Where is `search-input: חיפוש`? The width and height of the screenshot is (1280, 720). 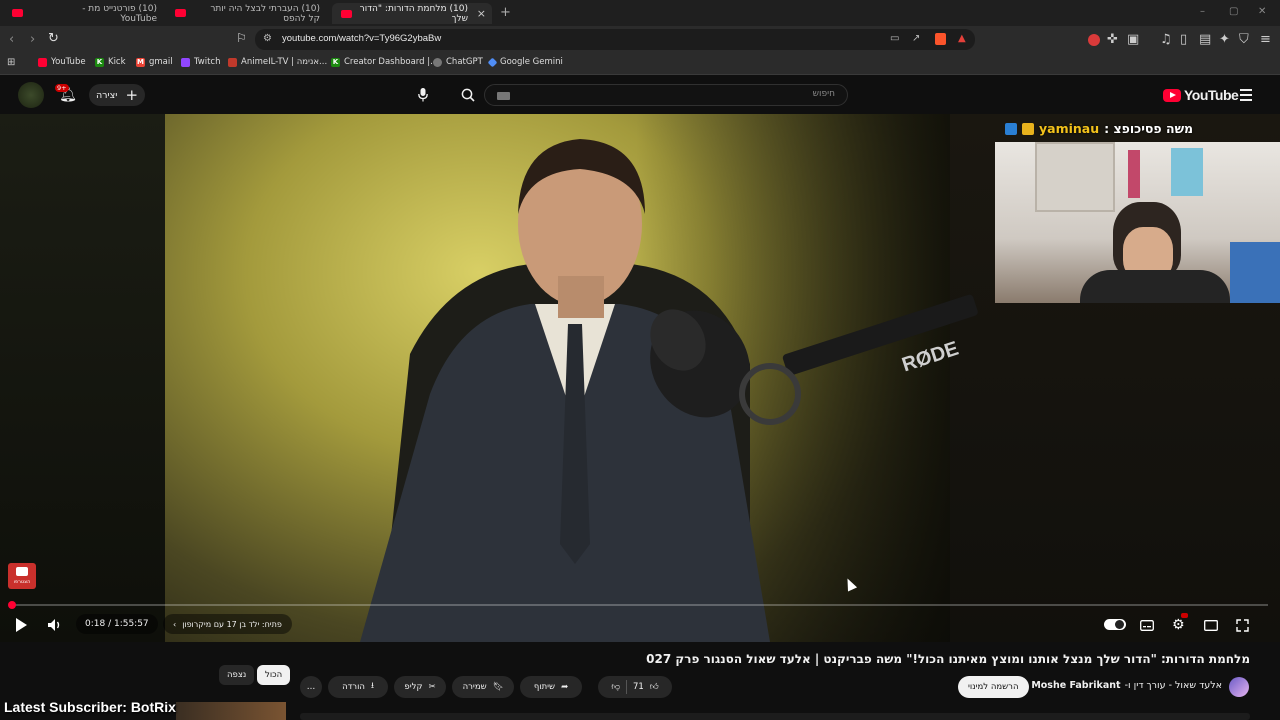
search-input: חיפוש is located at coordinates (666, 95).